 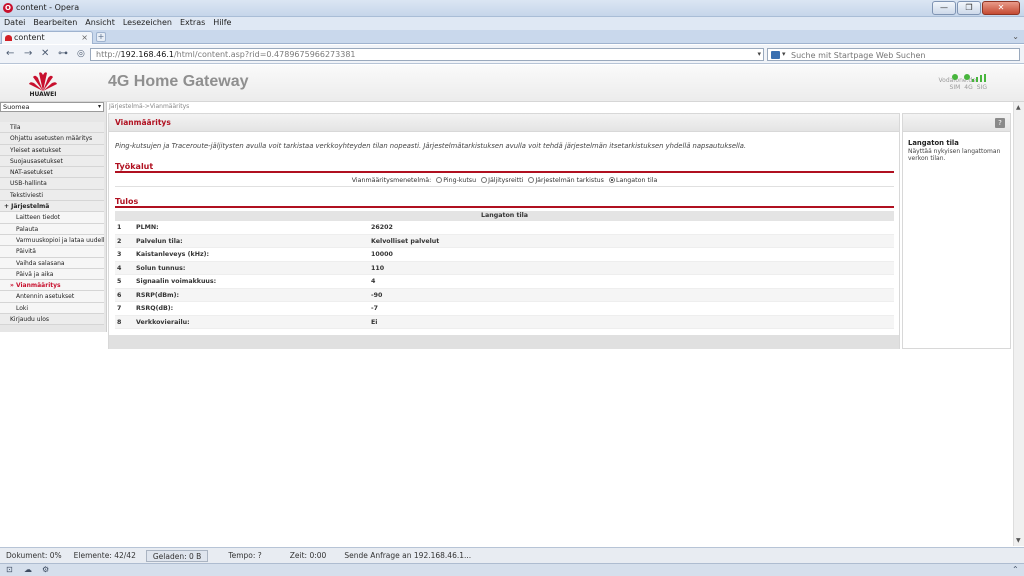 I want to click on sidebar-item-backup: Varmuuskopioi ja lataa uudelleen, so click(x=52, y=240).